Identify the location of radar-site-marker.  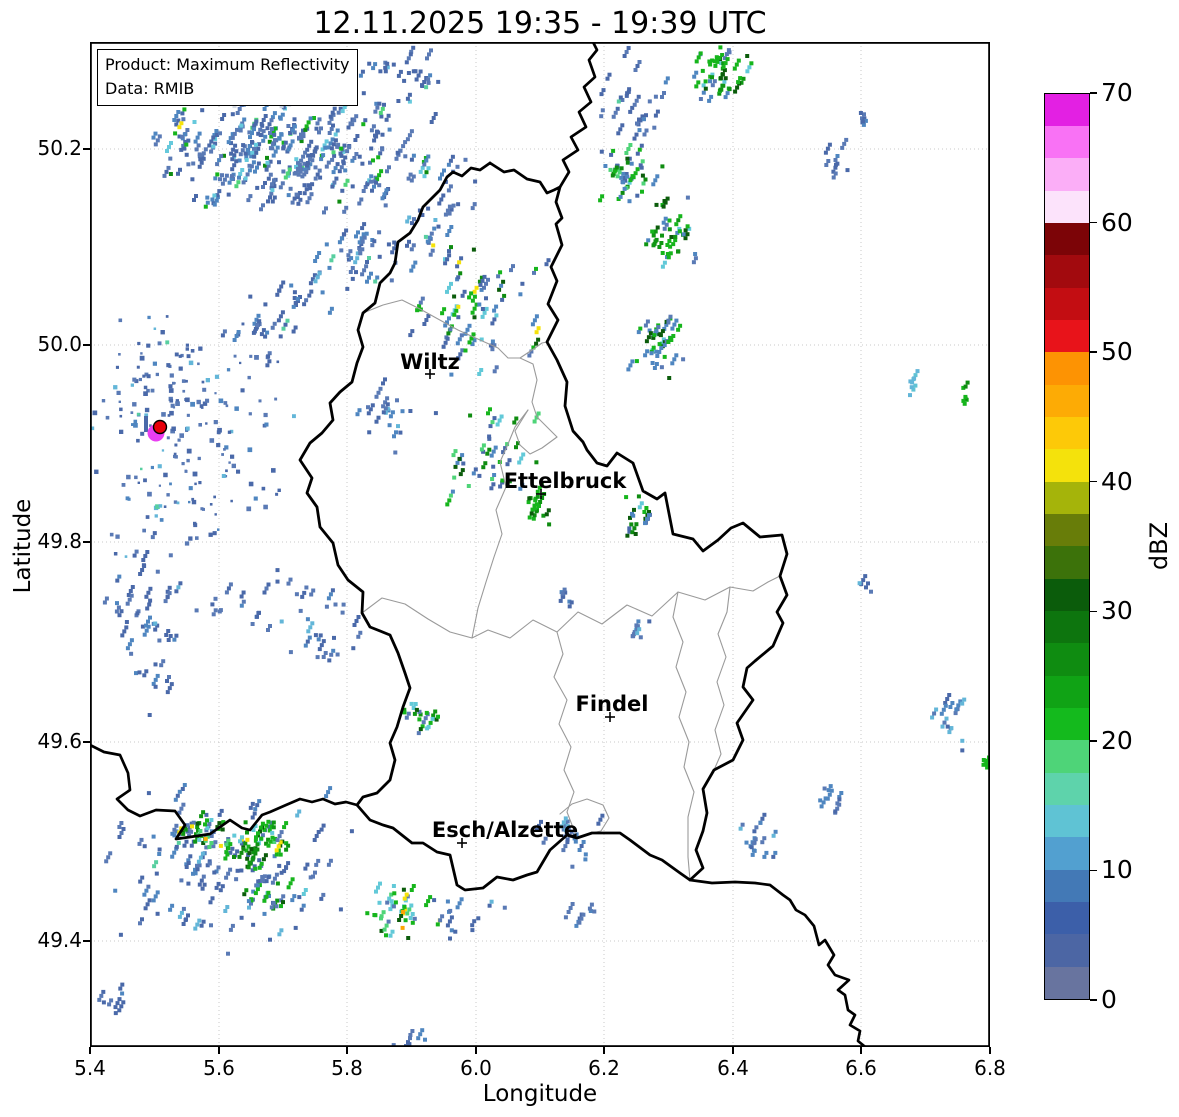
(156, 429).